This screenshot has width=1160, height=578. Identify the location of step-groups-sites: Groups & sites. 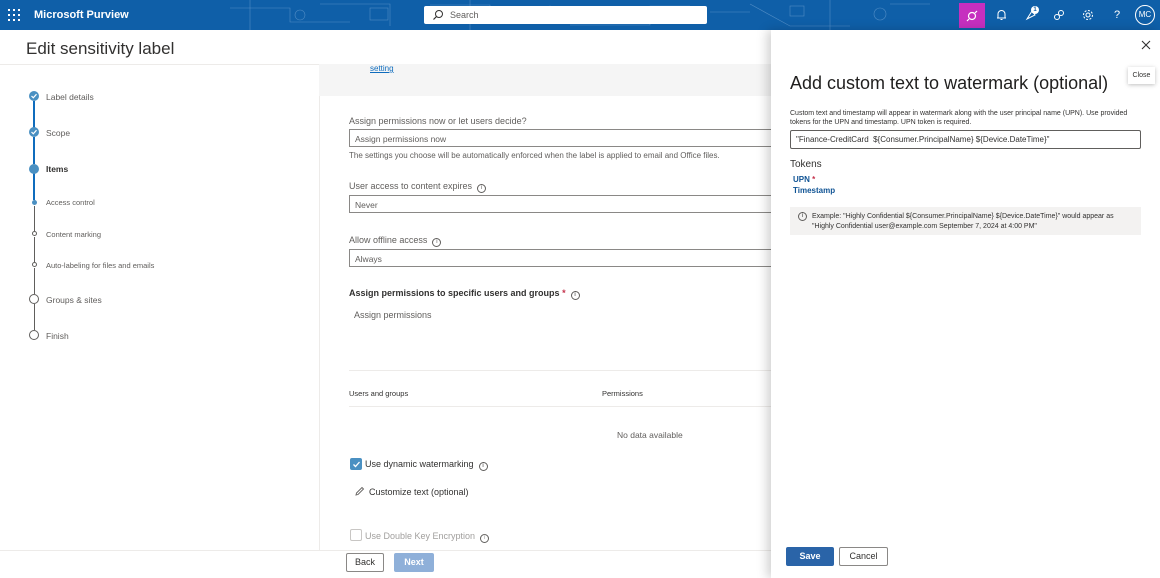
(74, 300).